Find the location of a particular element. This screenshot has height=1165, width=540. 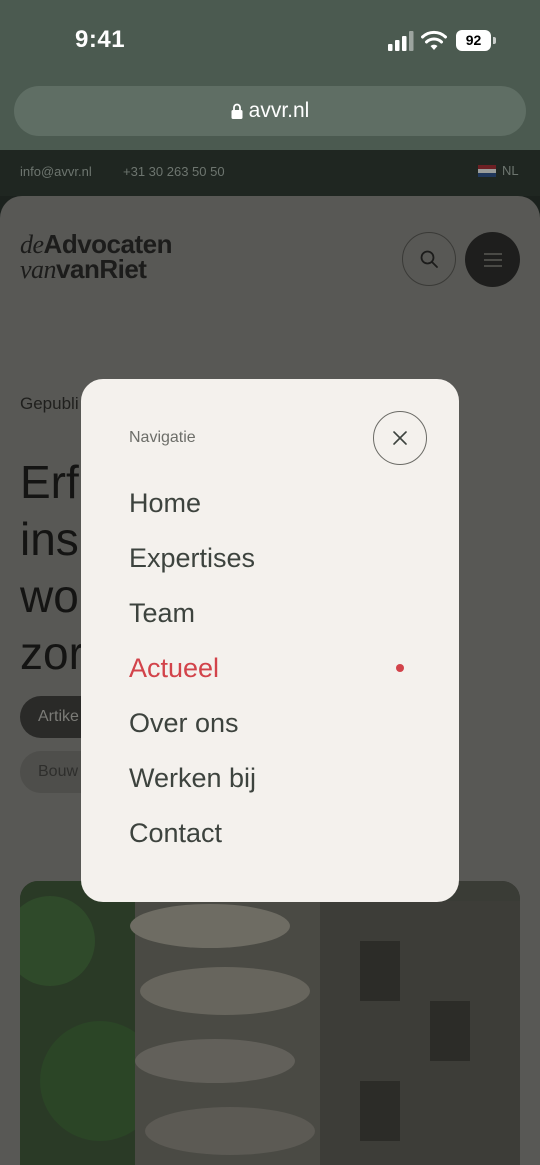

battery-level: 92 is located at coordinates (473, 40).